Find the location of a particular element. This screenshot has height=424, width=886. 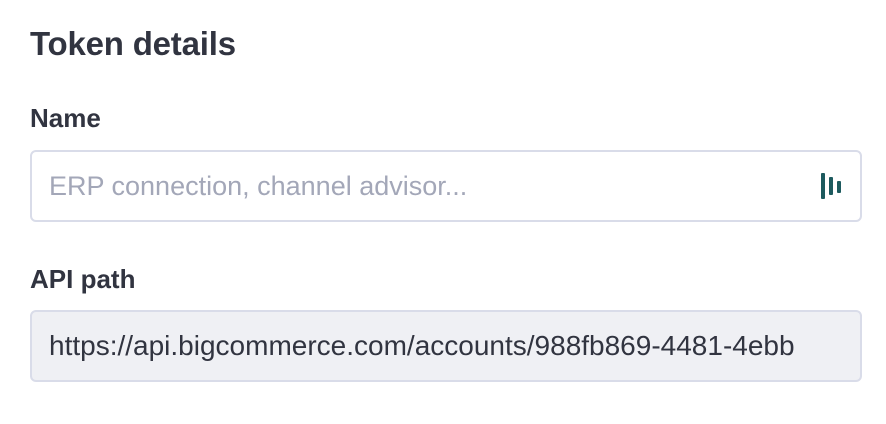

api-path-label: API path is located at coordinates (83, 279).